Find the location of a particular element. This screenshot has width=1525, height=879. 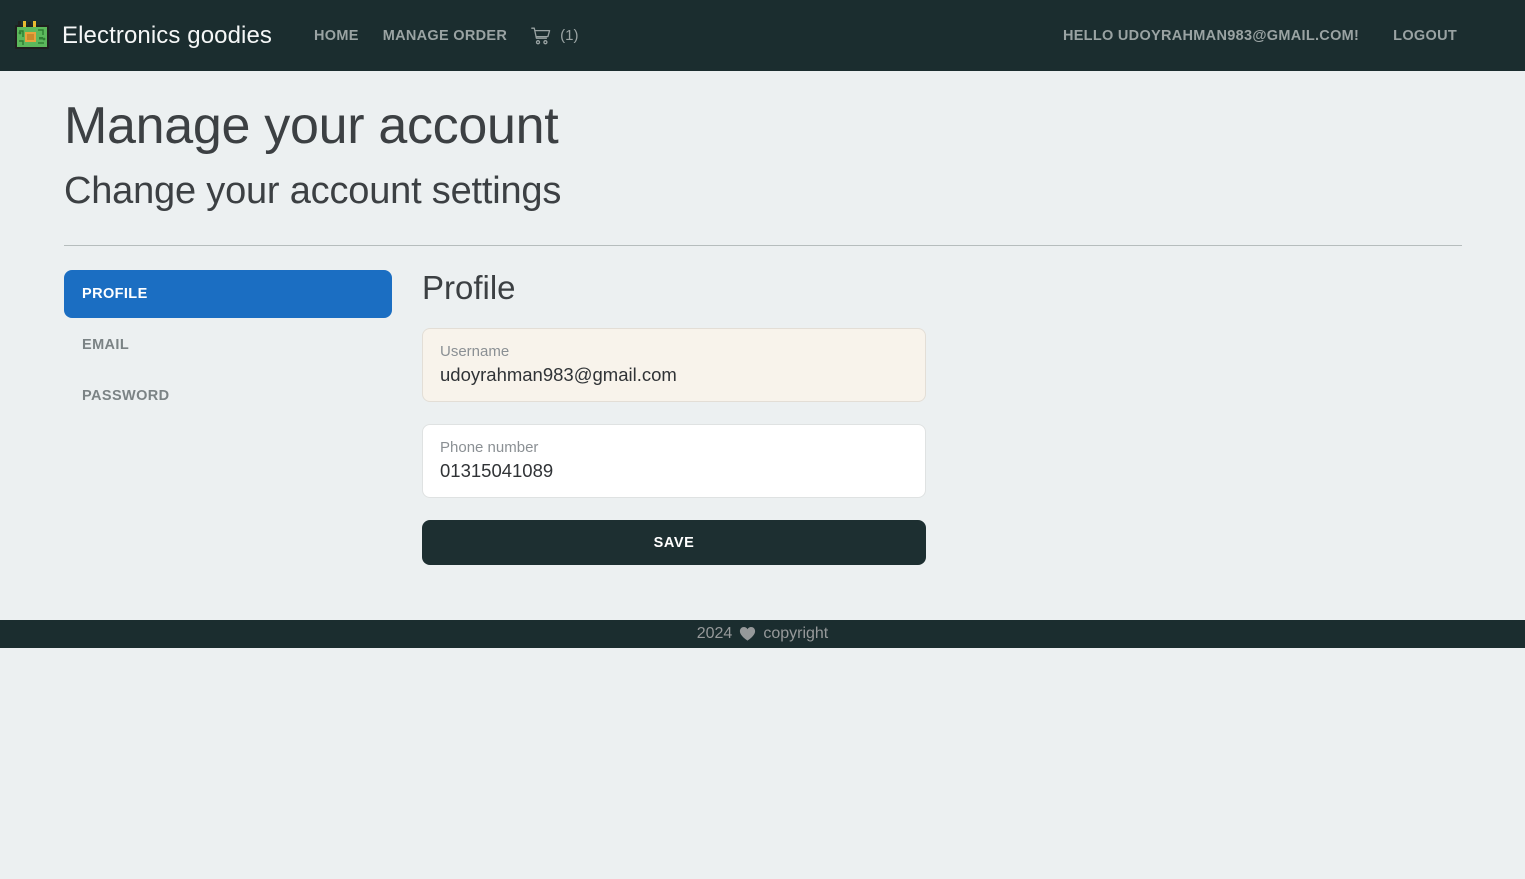

footer-text: 2024 copyright is located at coordinates (763, 634).